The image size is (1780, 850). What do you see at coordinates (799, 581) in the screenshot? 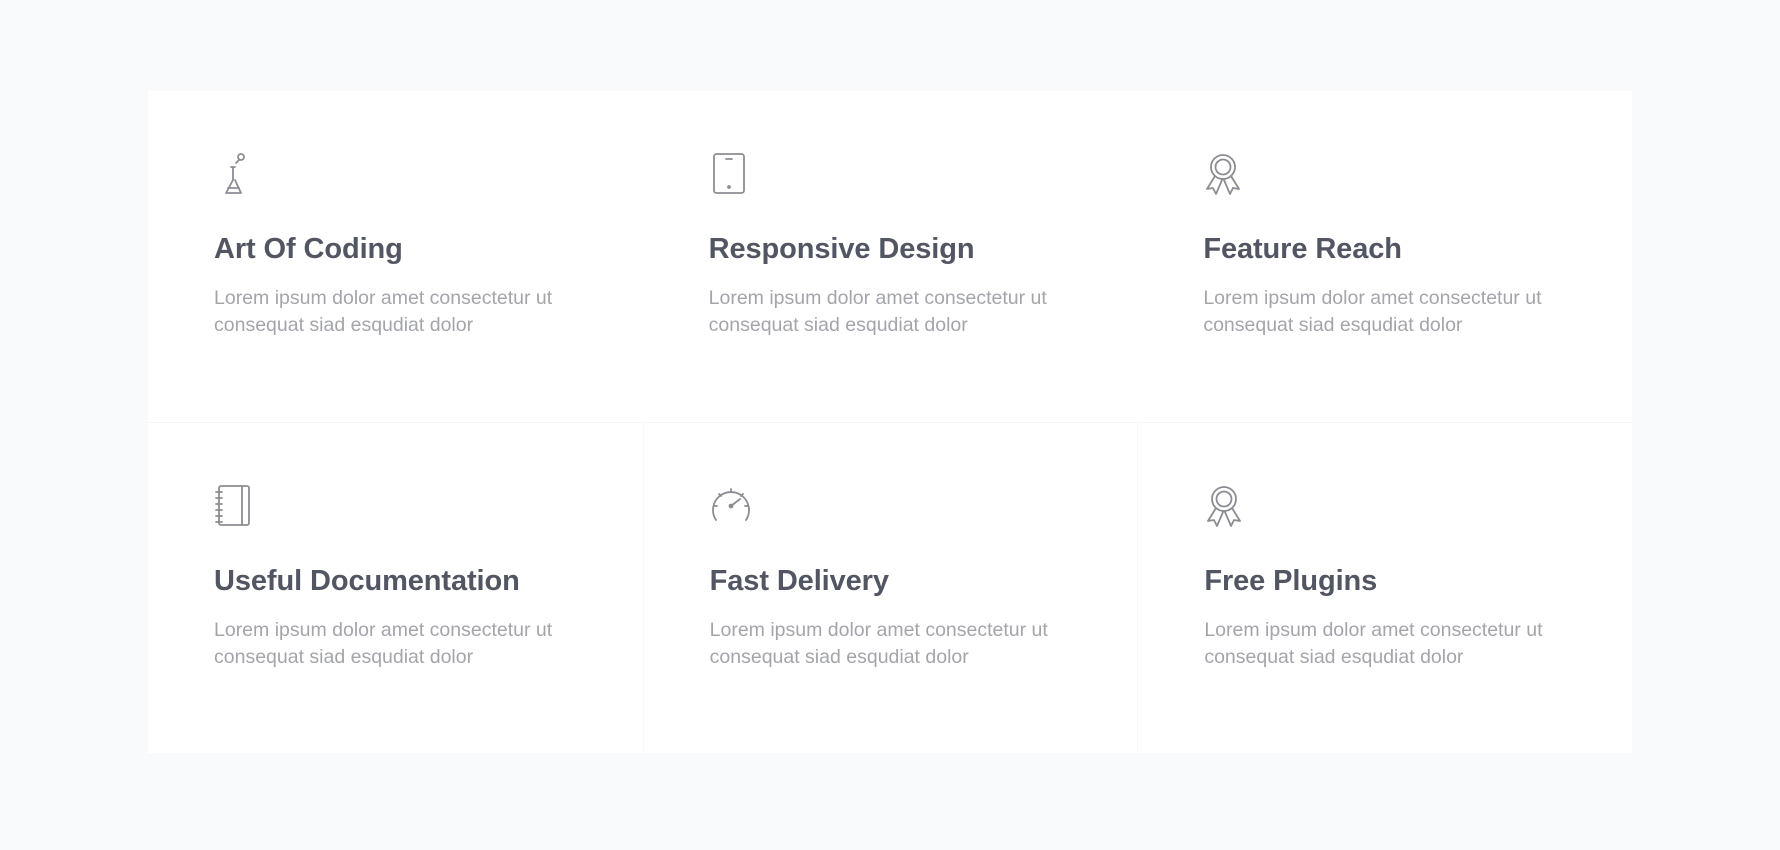
I see `feature-title: Fast Delivery` at bounding box center [799, 581].